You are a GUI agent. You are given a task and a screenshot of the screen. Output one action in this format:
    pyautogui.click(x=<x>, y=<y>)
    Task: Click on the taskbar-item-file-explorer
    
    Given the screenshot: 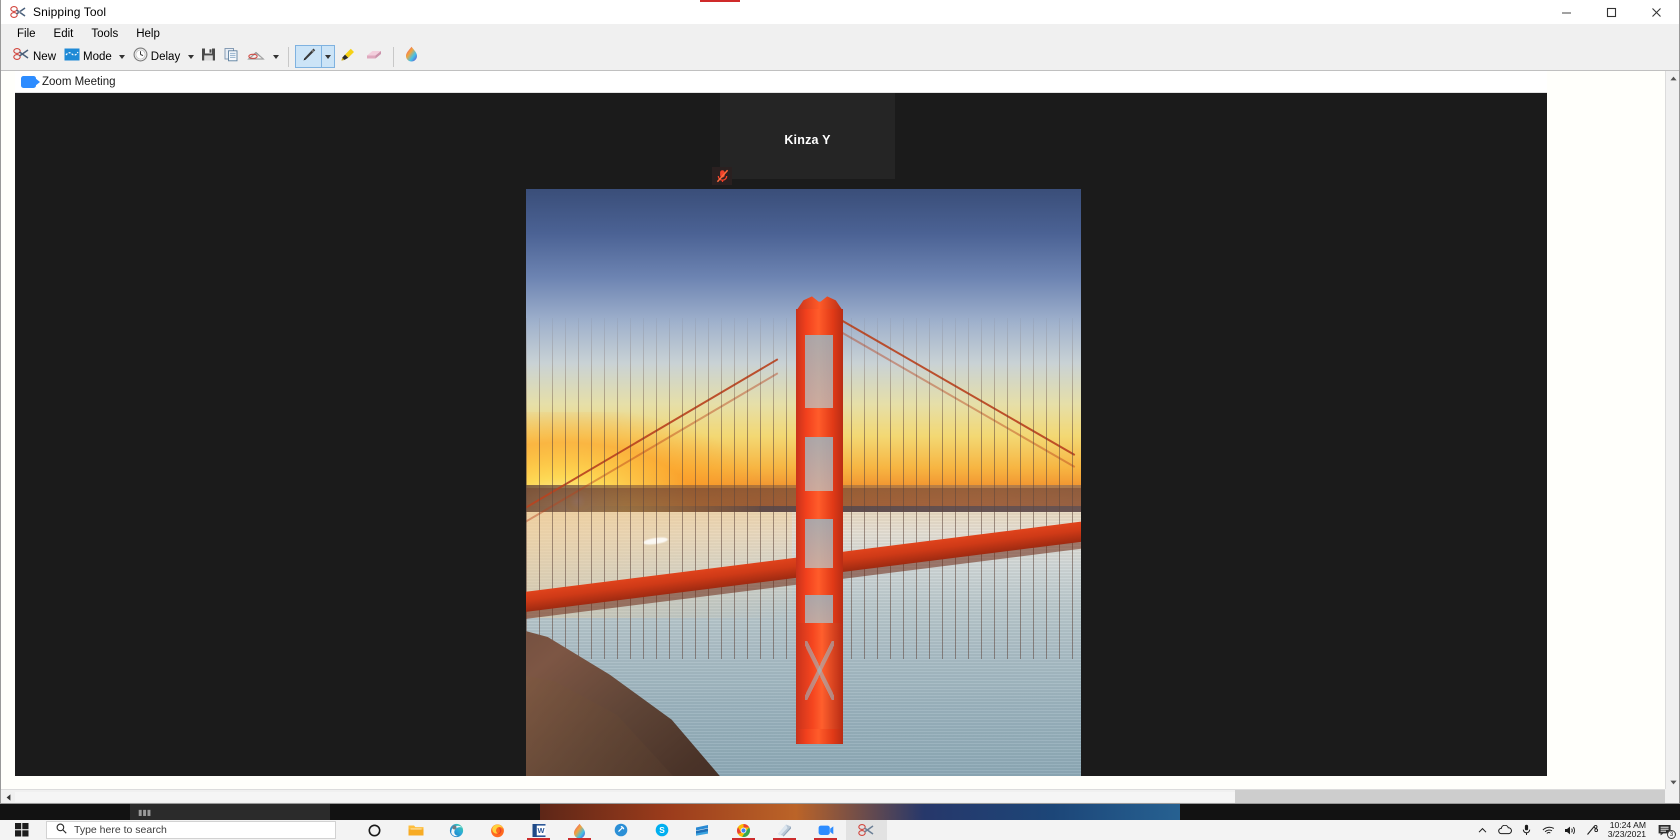 What is the action you would take?
    pyautogui.click(x=415, y=830)
    